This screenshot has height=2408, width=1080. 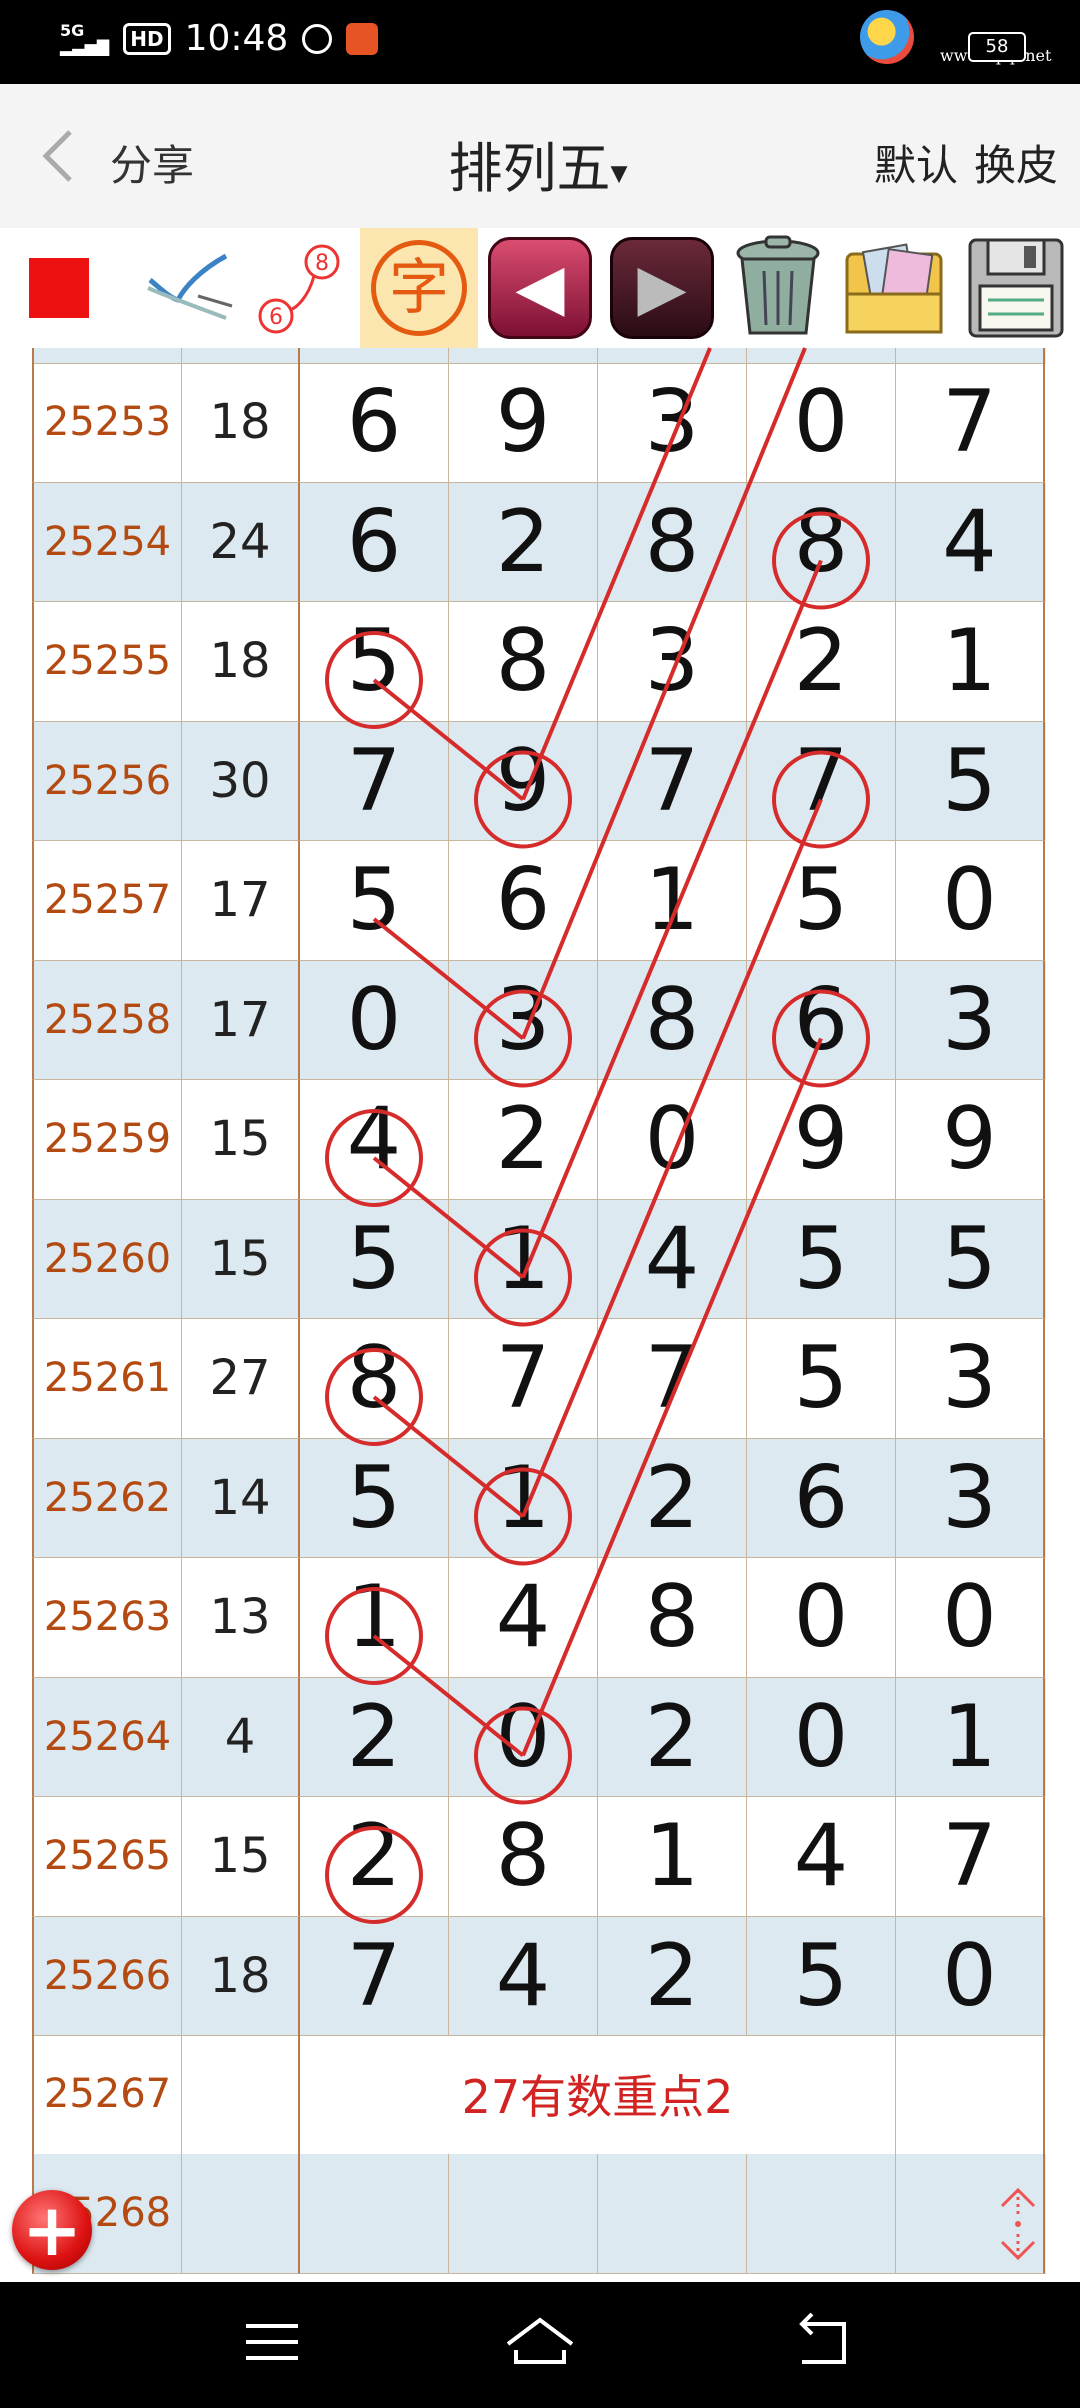 I want to click on table-row-next: 25268, so click(x=539, y=2214).